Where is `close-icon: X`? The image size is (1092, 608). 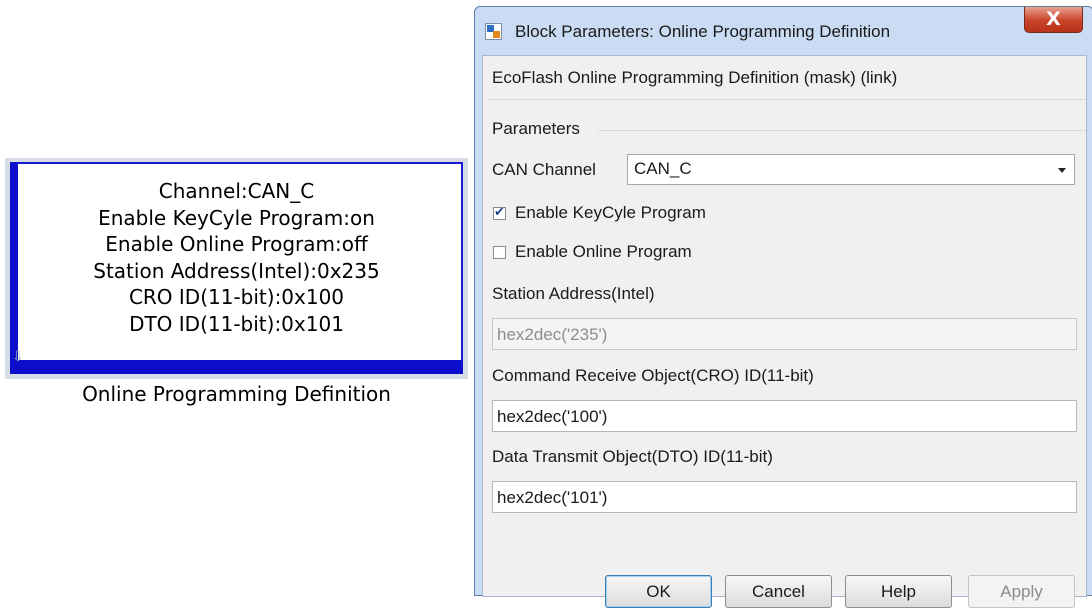 close-icon: X is located at coordinates (1053, 19).